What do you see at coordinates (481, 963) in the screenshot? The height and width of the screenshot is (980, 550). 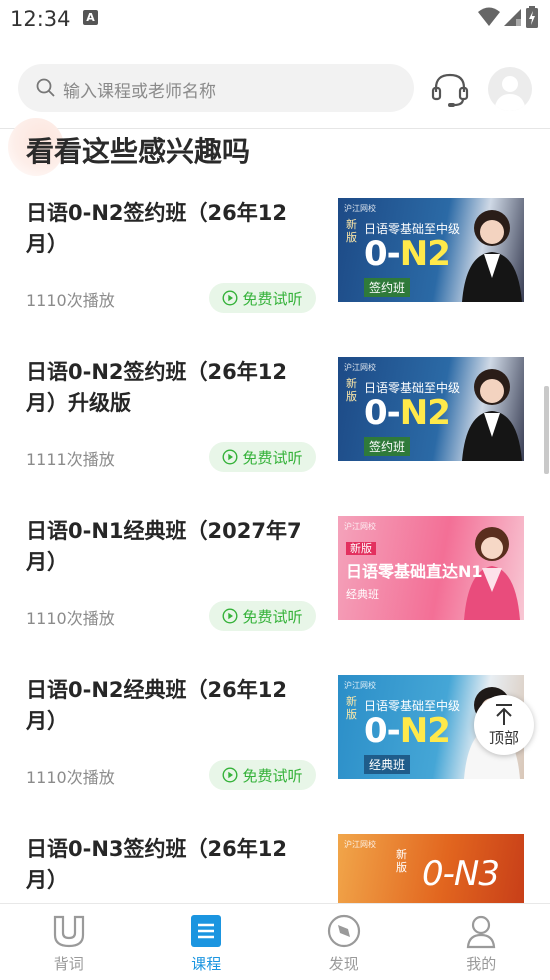 I see `tab-label: 我的` at bounding box center [481, 963].